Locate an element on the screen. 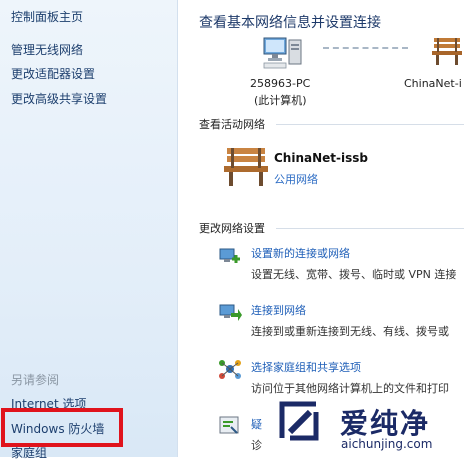 Image resolution: width=464 pixels, height=461 pixels. troubleshoot-link: 疑 is located at coordinates (256, 424).